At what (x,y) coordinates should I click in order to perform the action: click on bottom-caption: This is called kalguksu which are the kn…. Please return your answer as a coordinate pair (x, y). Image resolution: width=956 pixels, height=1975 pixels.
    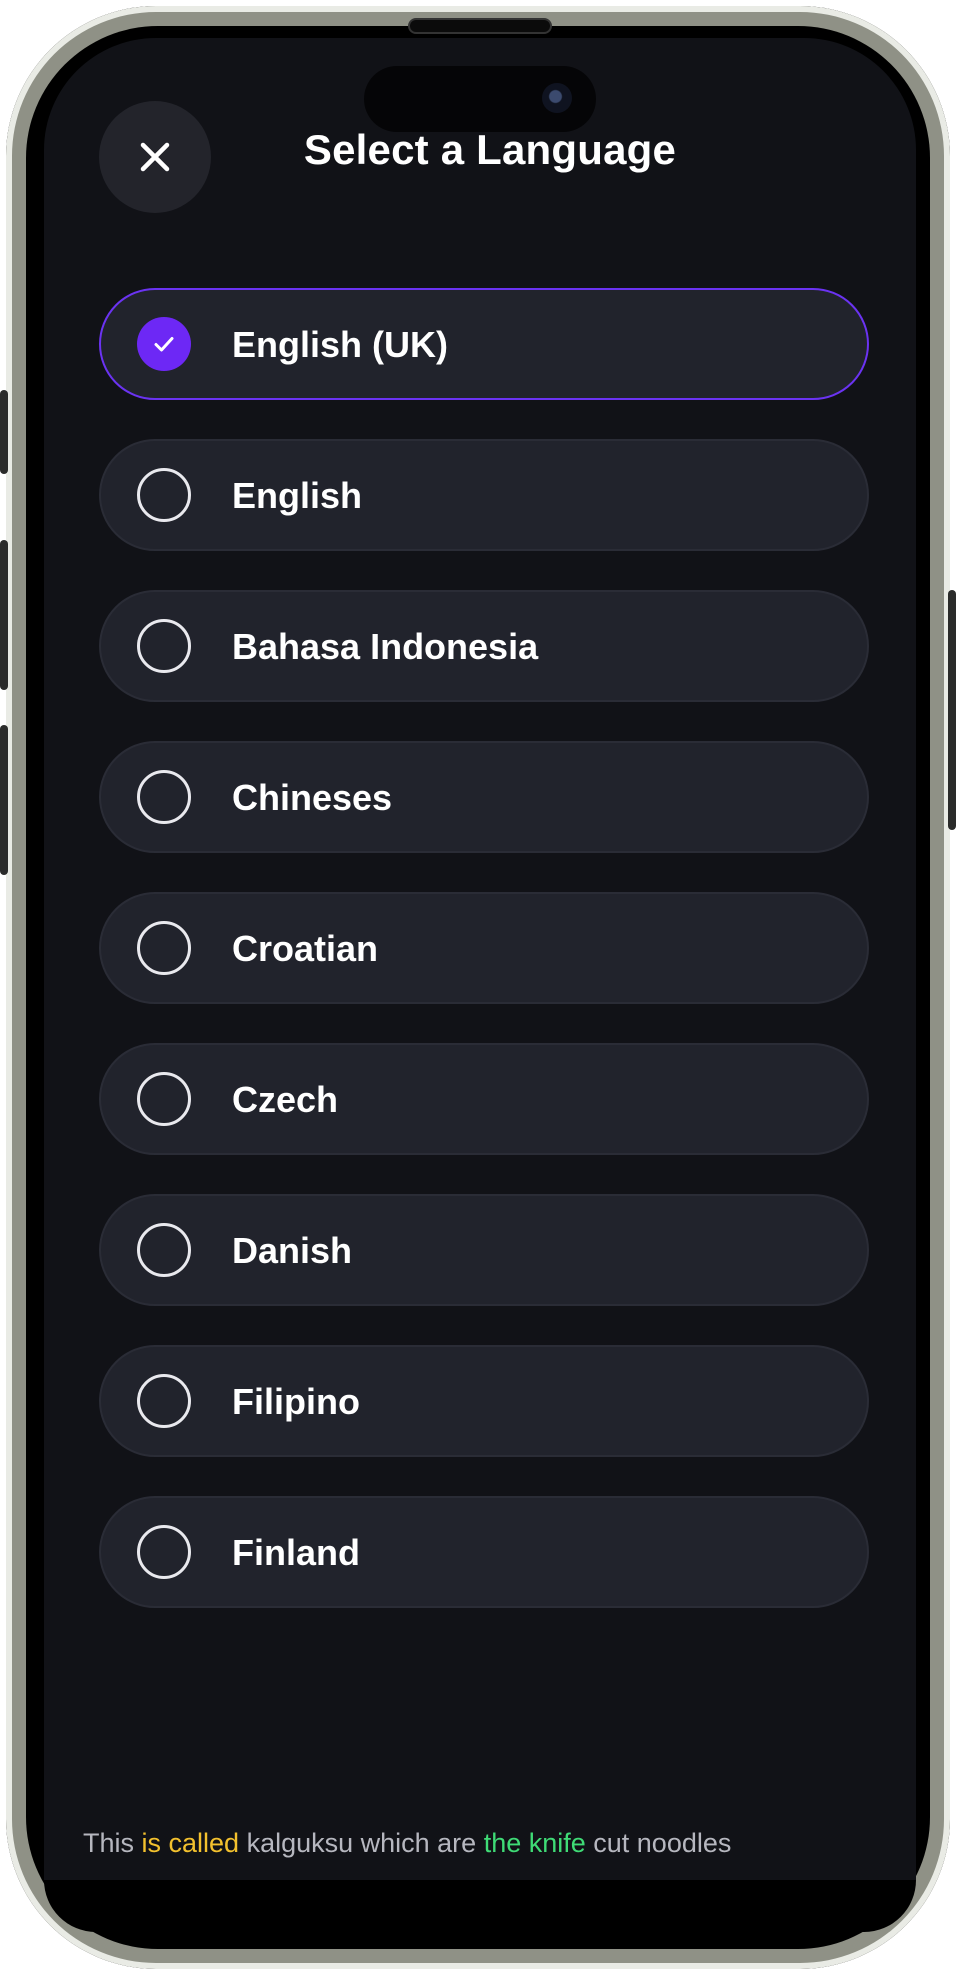
    Looking at the image, I should click on (407, 1843).